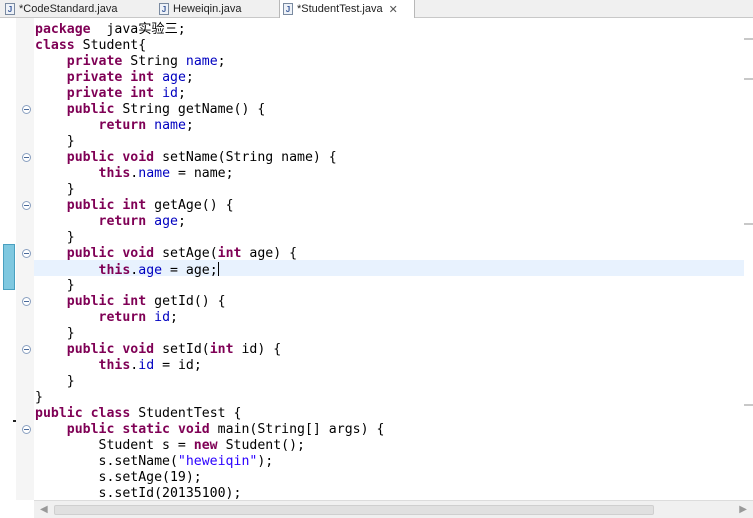 The width and height of the screenshot is (753, 518). I want to click on string-token: "heweiqin", so click(217, 461).